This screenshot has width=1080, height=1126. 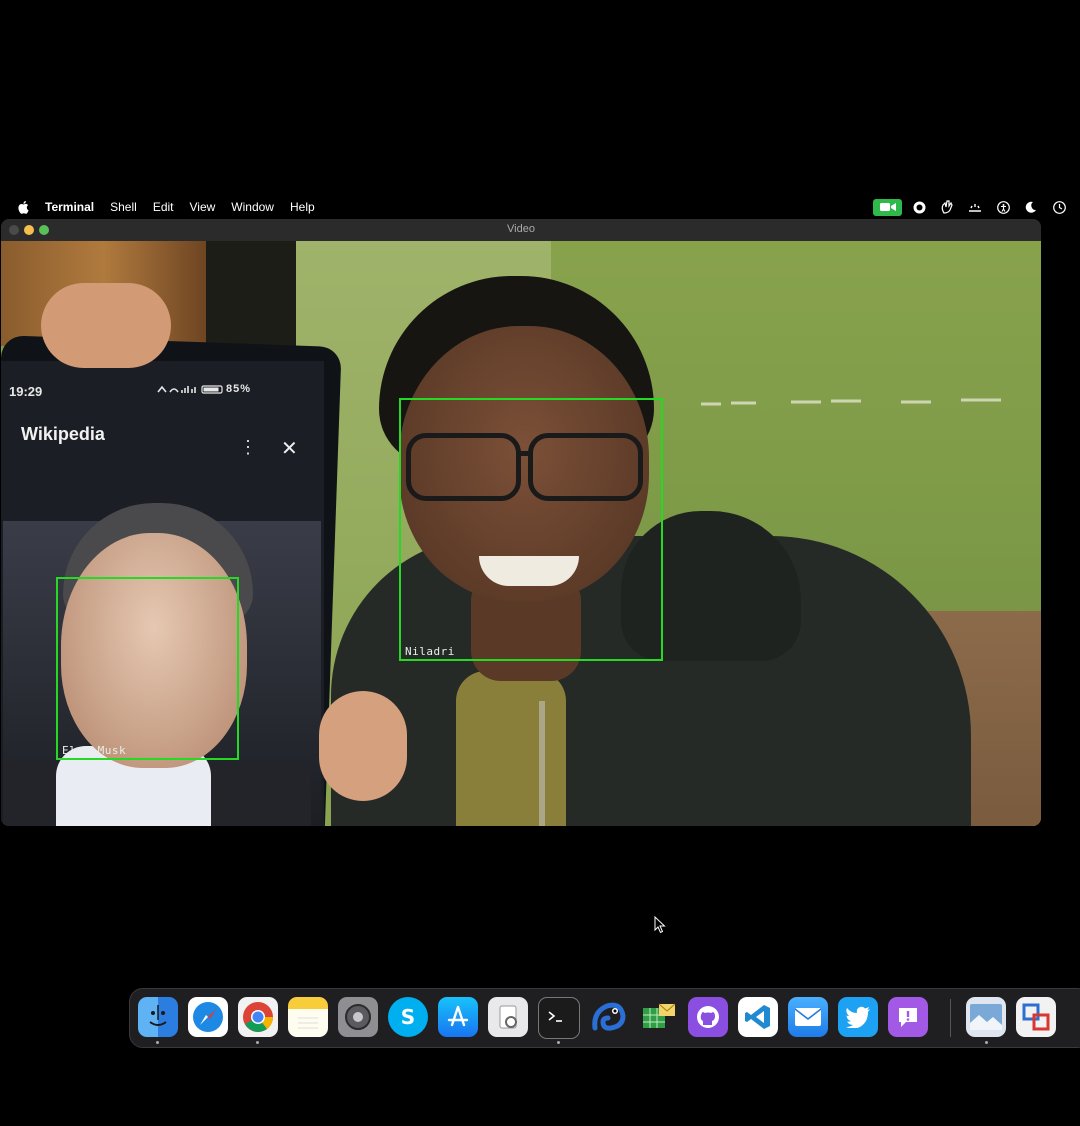 What do you see at coordinates (919, 207) in the screenshot?
I see `record-icon` at bounding box center [919, 207].